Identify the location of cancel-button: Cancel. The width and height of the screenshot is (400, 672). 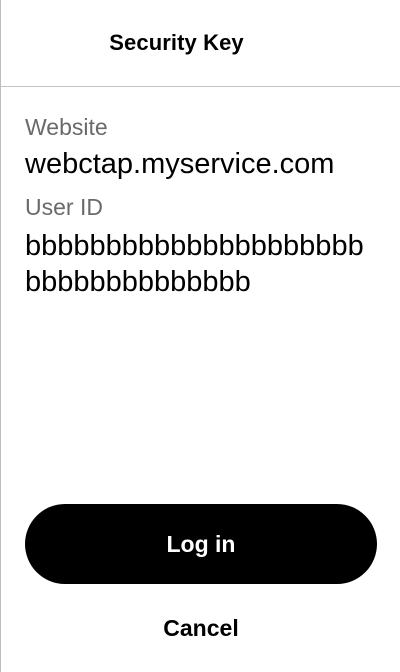
(201, 628).